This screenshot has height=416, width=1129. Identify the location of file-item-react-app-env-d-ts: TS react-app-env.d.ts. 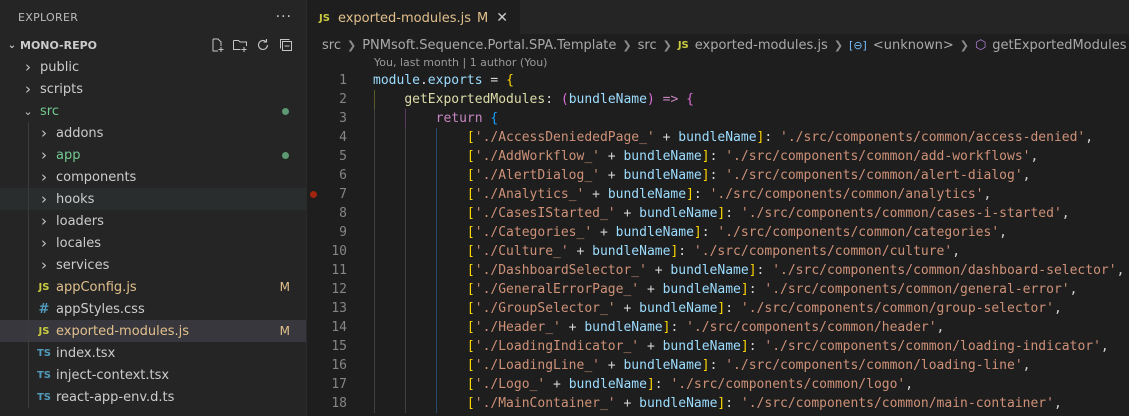
(153, 397).